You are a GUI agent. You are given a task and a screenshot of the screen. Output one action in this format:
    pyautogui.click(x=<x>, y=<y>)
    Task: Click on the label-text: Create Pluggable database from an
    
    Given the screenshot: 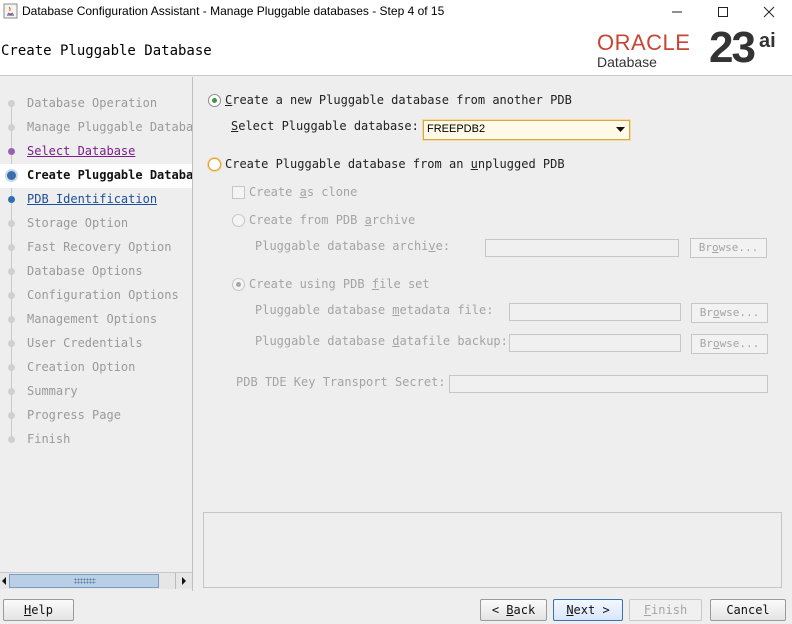 What is the action you would take?
    pyautogui.click(x=348, y=164)
    